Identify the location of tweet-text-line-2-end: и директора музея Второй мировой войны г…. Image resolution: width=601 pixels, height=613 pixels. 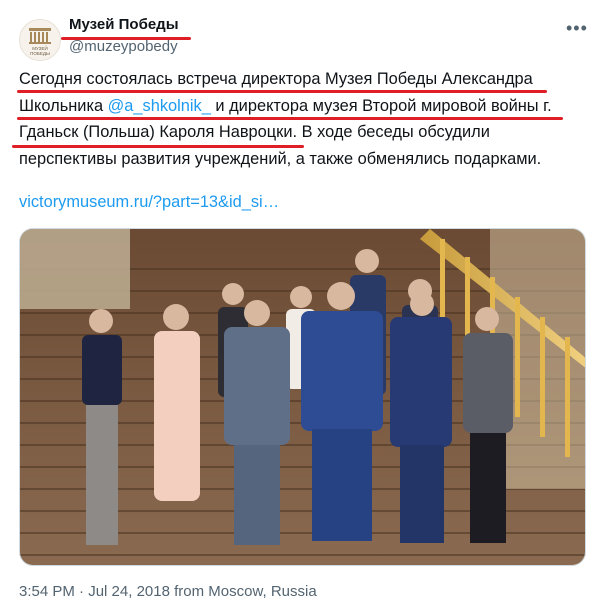
(381, 105).